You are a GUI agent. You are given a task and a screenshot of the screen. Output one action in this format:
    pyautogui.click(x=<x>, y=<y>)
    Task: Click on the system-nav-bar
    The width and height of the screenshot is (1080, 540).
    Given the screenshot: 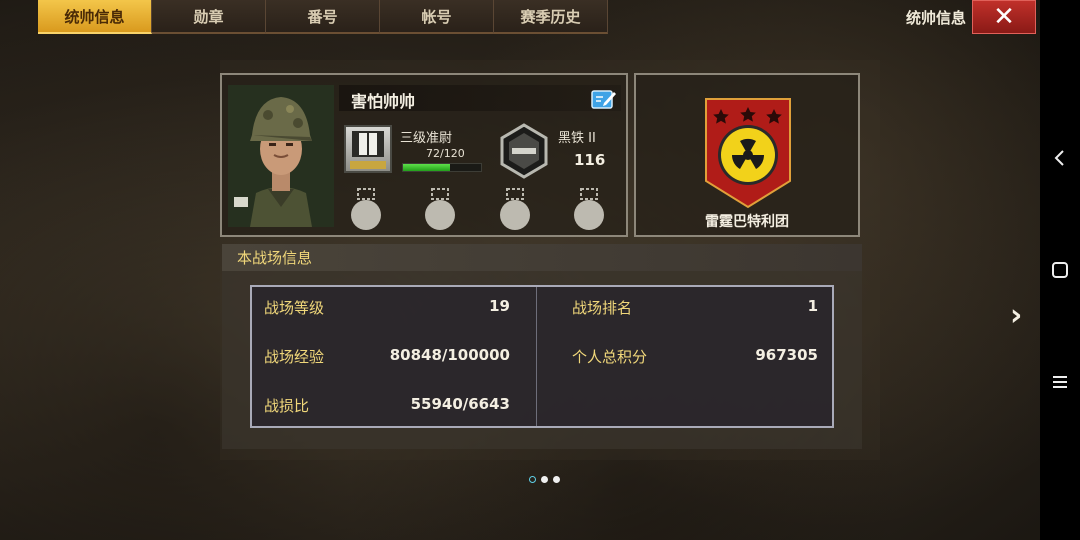 What is the action you would take?
    pyautogui.click(x=1060, y=270)
    